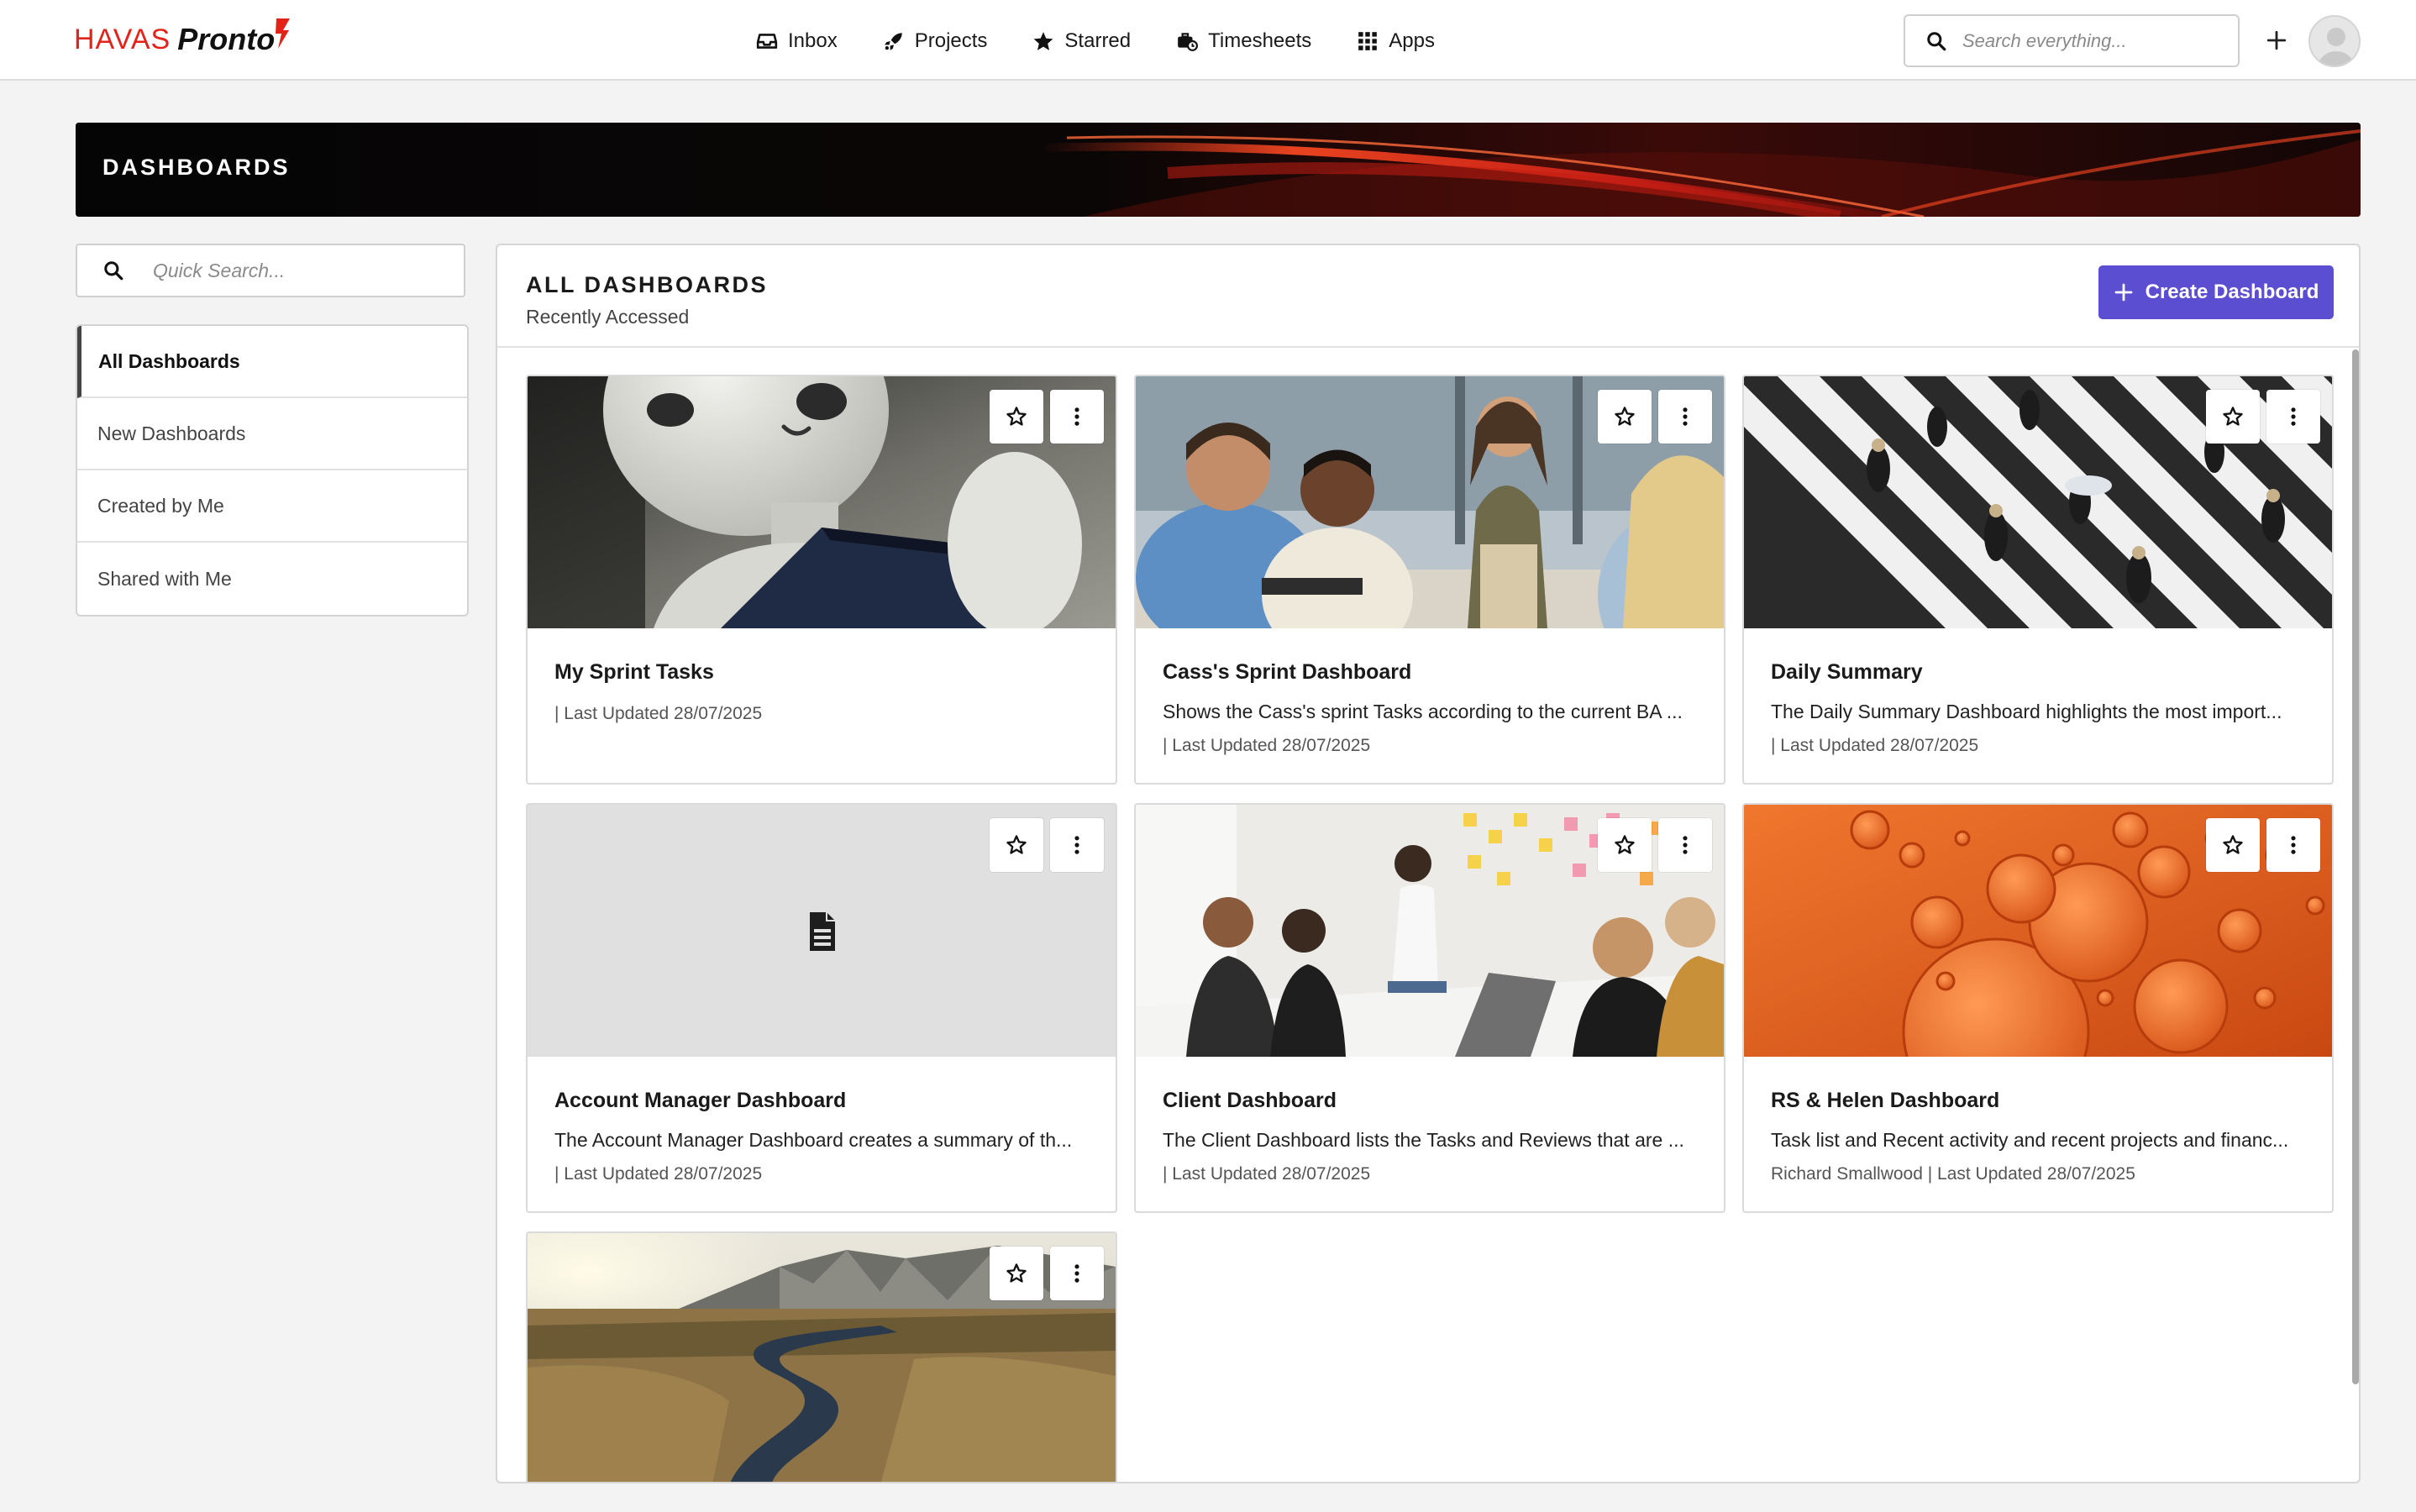 This screenshot has width=2416, height=1512. Describe the element at coordinates (767, 41) in the screenshot. I see `inbox-icon` at that location.